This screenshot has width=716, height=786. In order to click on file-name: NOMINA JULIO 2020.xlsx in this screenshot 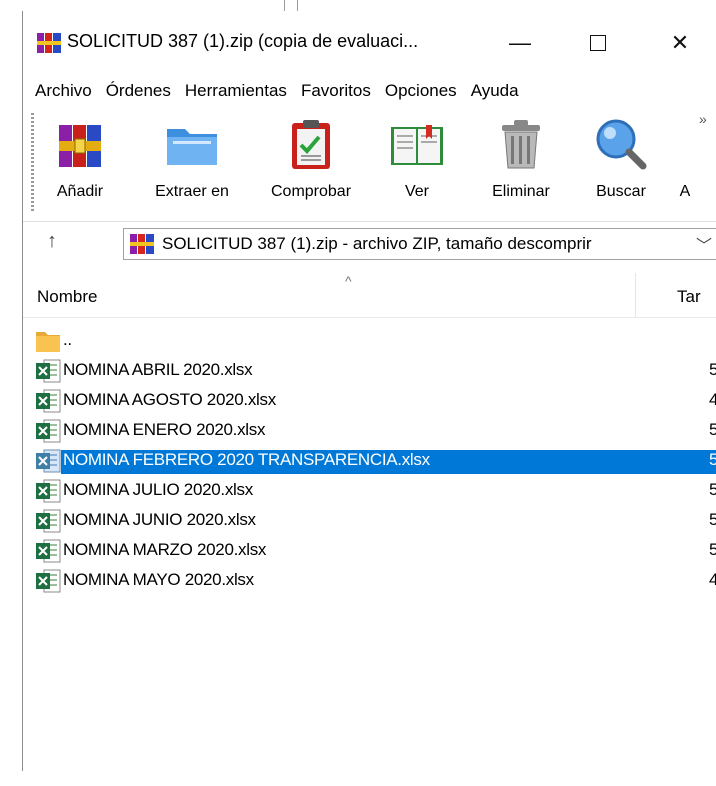, I will do `click(158, 489)`.